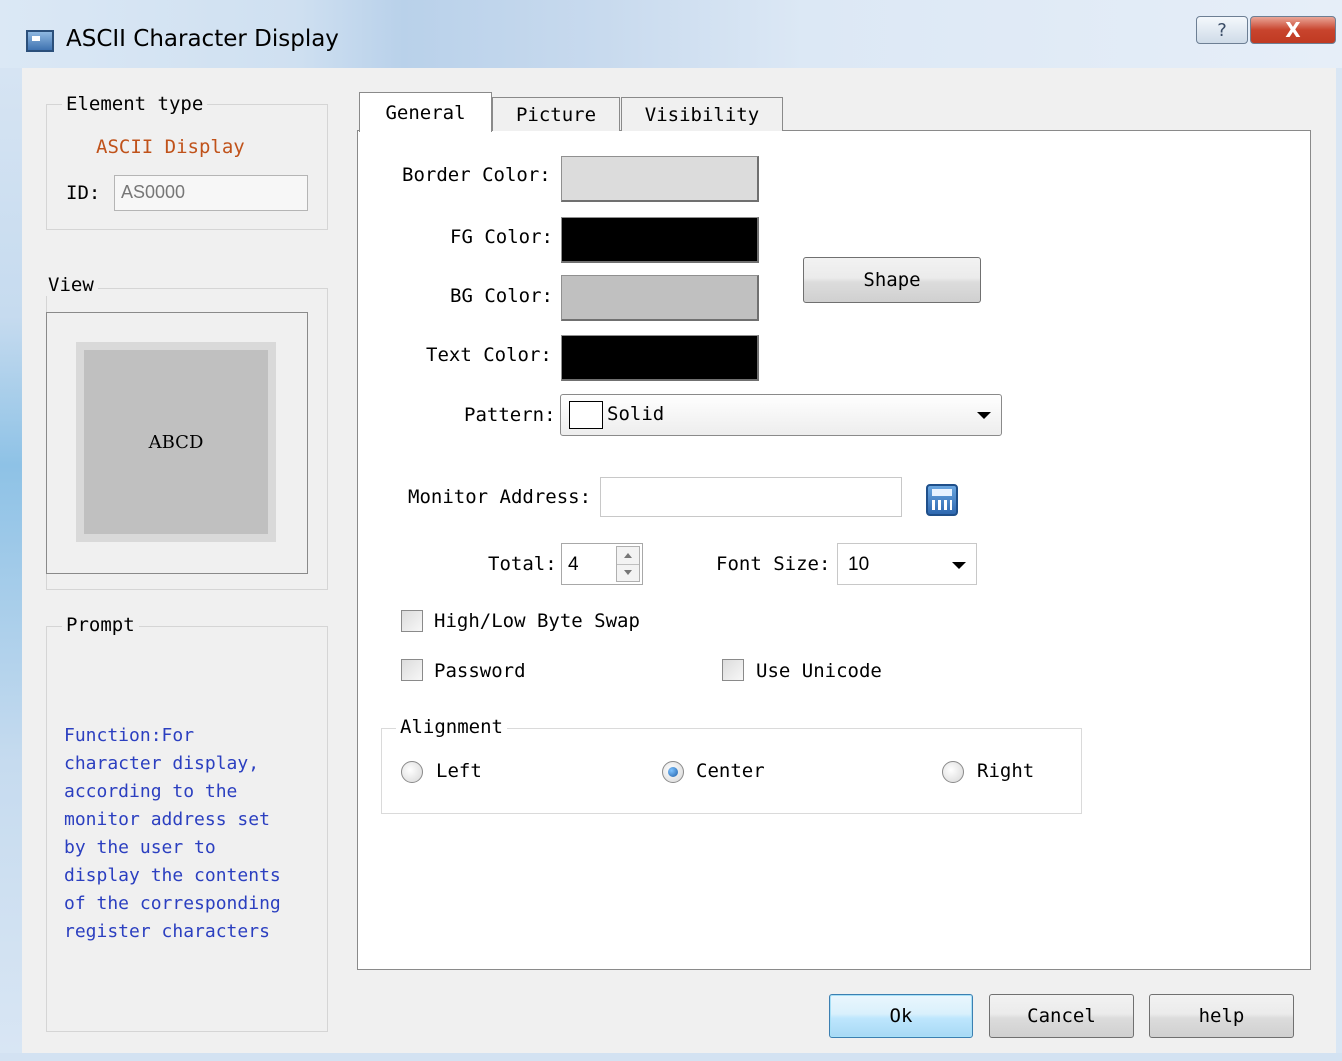  What do you see at coordinates (1221, 1016) in the screenshot?
I see `help-button: help` at bounding box center [1221, 1016].